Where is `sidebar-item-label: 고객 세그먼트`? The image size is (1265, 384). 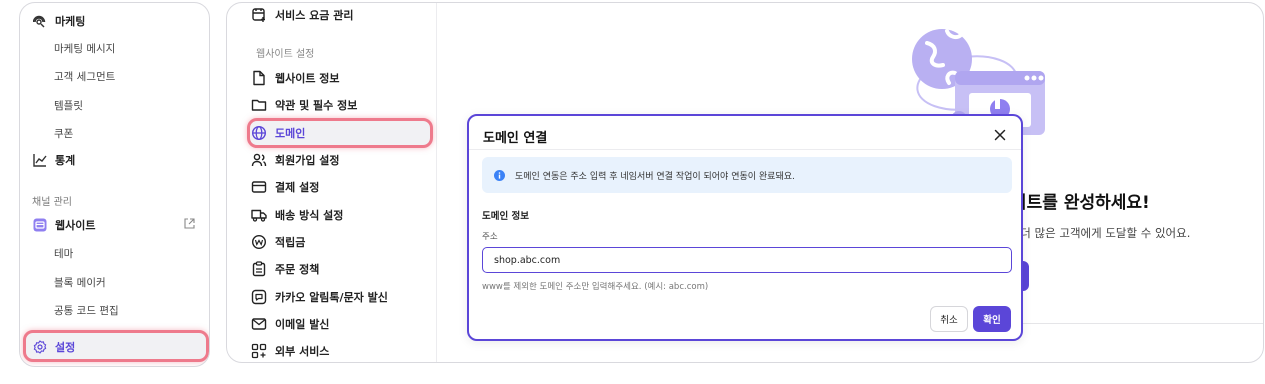
sidebar-item-label: 고객 세그먼트 is located at coordinates (85, 76).